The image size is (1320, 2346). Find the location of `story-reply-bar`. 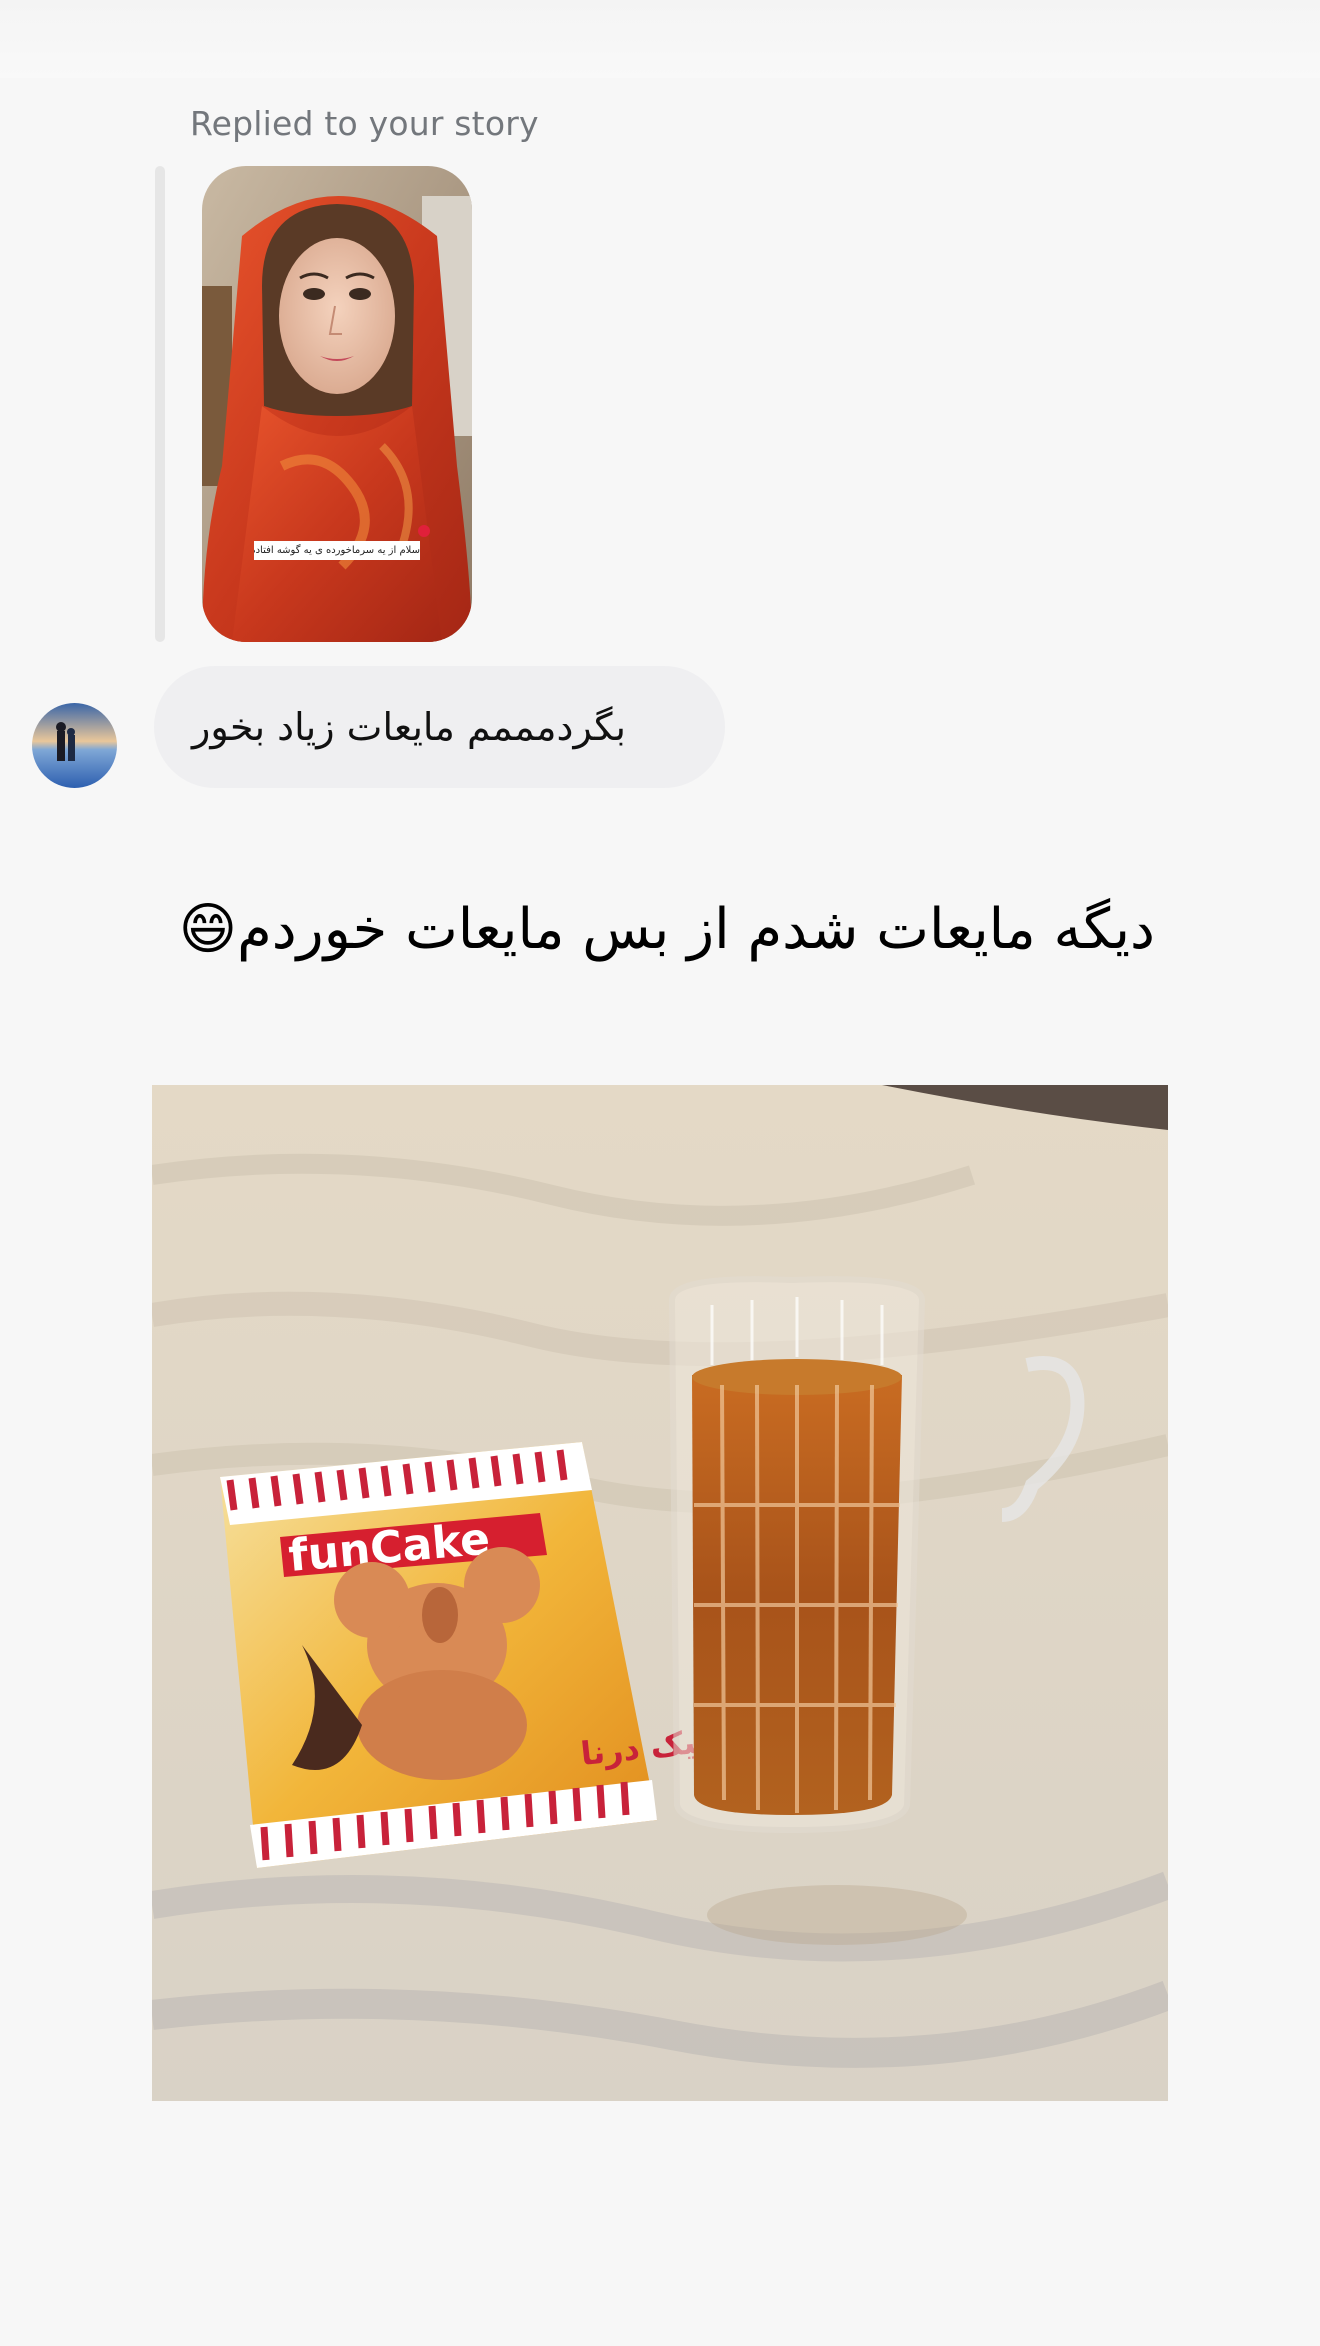

story-reply-bar is located at coordinates (160, 404).